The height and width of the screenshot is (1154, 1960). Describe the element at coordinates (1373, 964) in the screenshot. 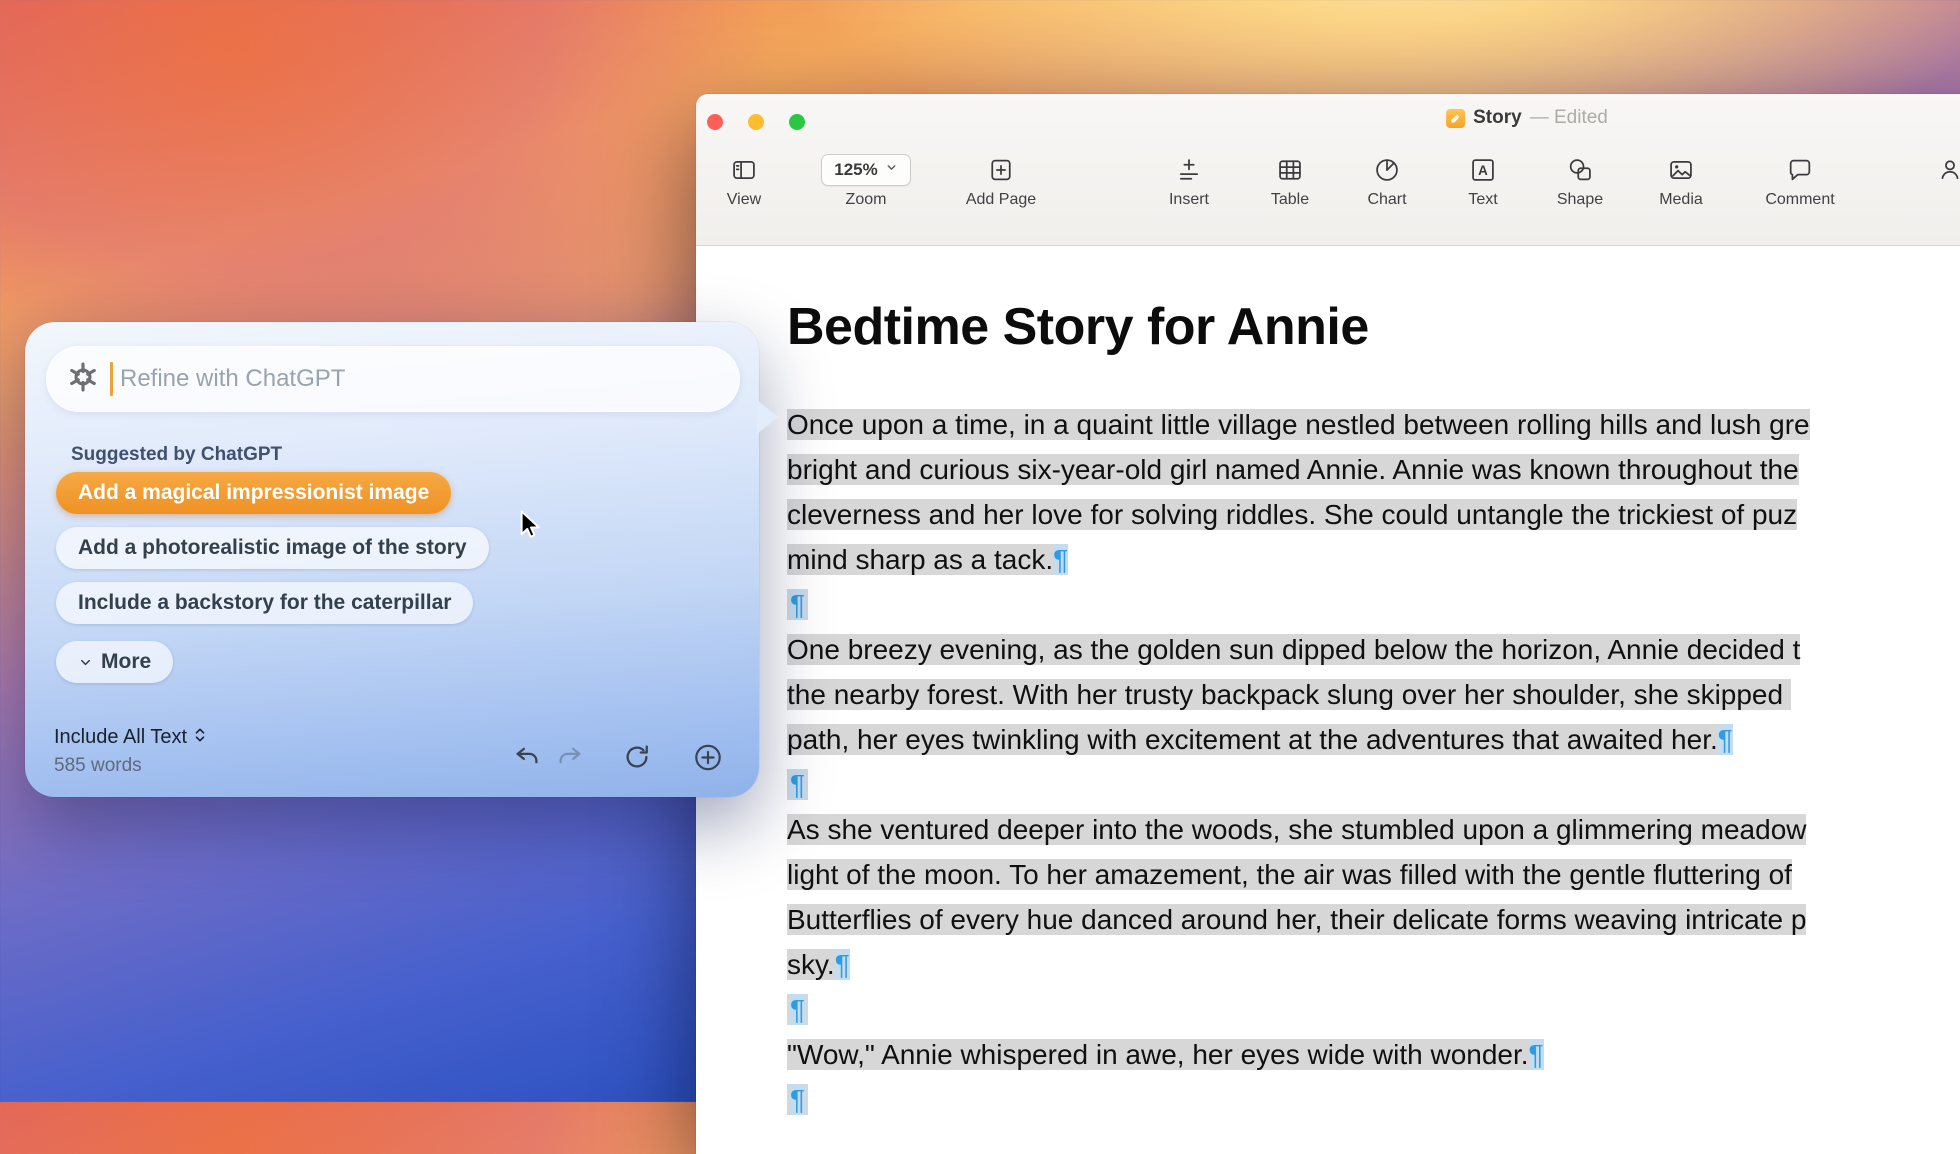

I see `text-line: sky.¶` at that location.